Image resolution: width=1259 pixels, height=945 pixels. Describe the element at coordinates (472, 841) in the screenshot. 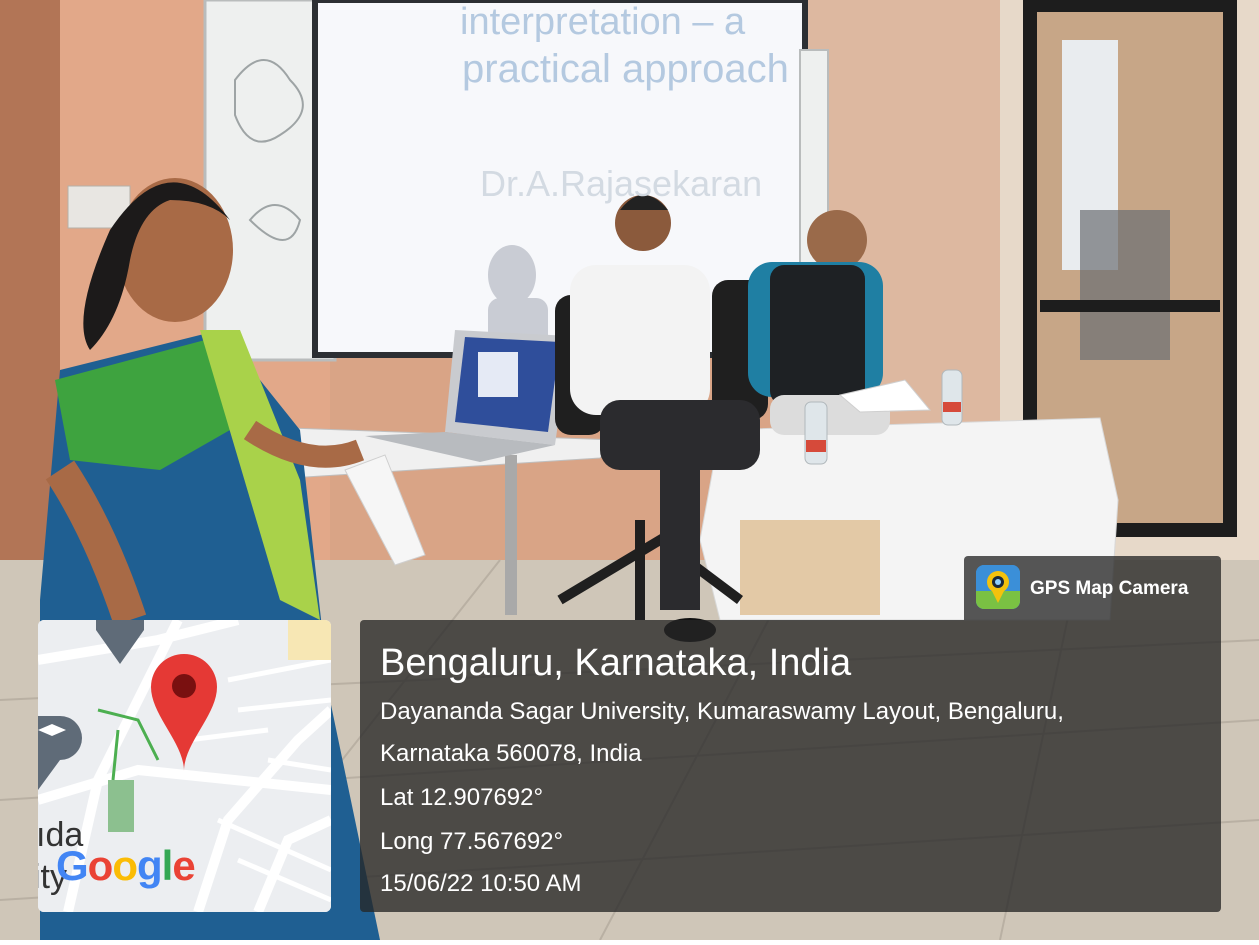

I see `longitude-text: Long 77.567692°` at that location.